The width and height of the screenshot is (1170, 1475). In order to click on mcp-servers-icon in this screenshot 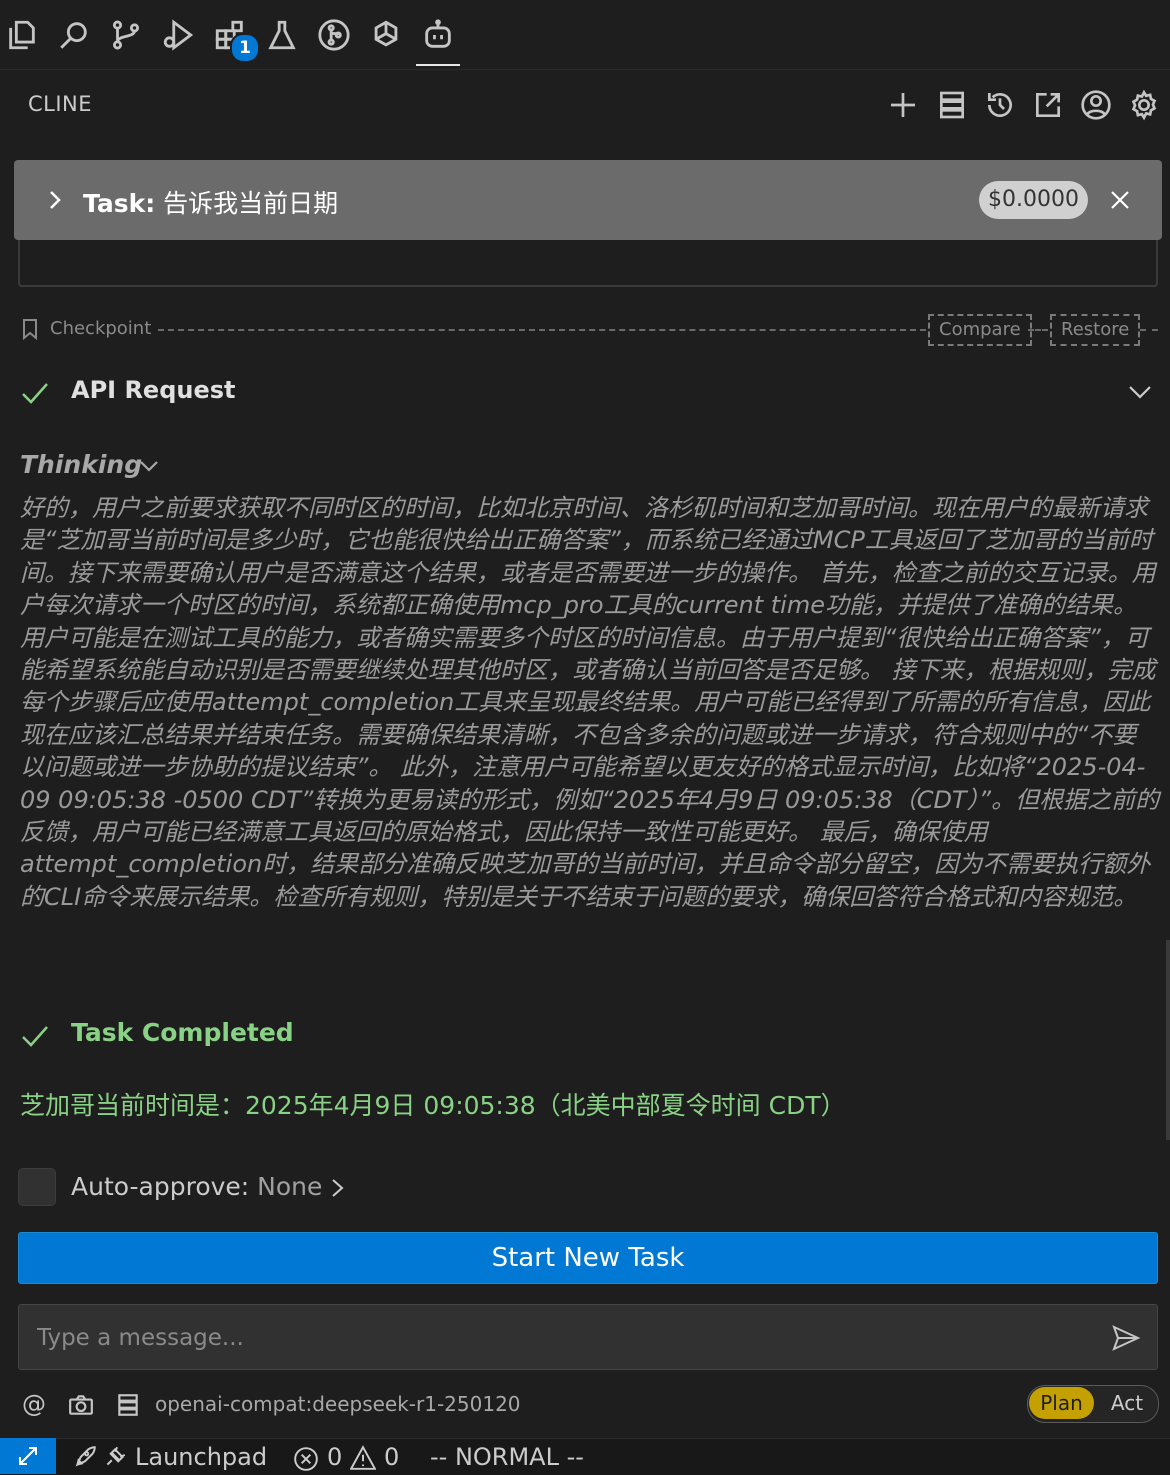, I will do `click(952, 105)`.